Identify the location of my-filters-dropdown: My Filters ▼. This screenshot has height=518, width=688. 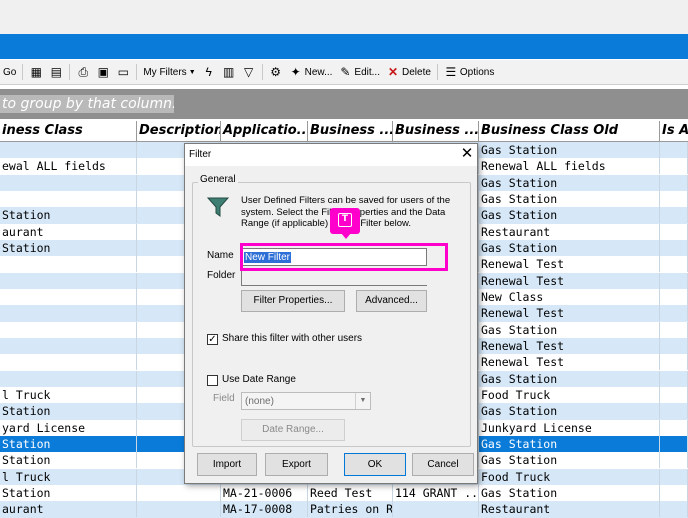
(169, 72).